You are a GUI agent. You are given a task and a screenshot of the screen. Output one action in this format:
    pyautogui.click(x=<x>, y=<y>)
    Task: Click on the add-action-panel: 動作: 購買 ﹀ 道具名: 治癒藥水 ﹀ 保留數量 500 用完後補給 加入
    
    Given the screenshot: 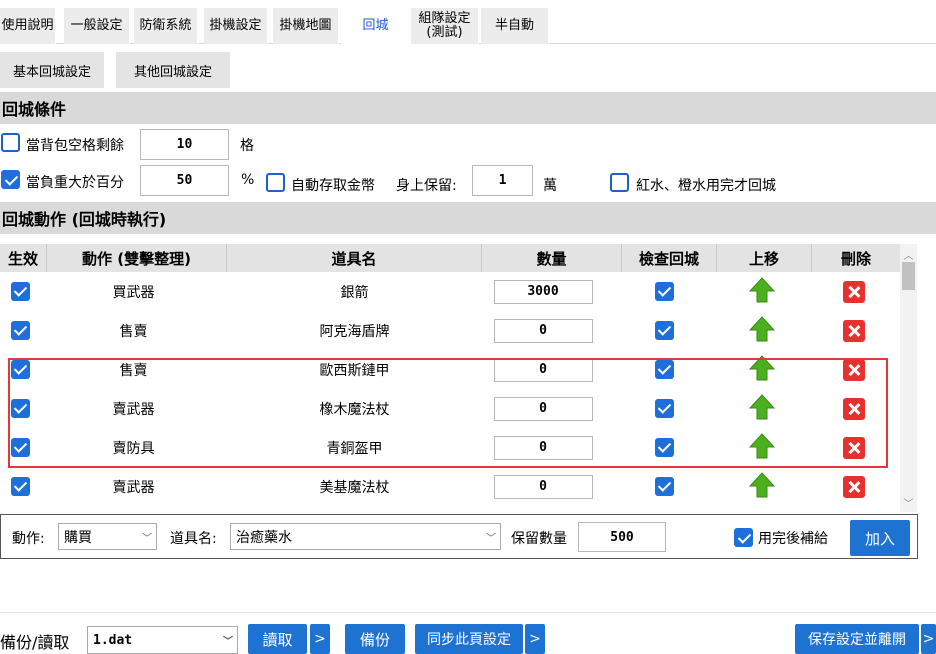 What is the action you would take?
    pyautogui.click(x=459, y=536)
    